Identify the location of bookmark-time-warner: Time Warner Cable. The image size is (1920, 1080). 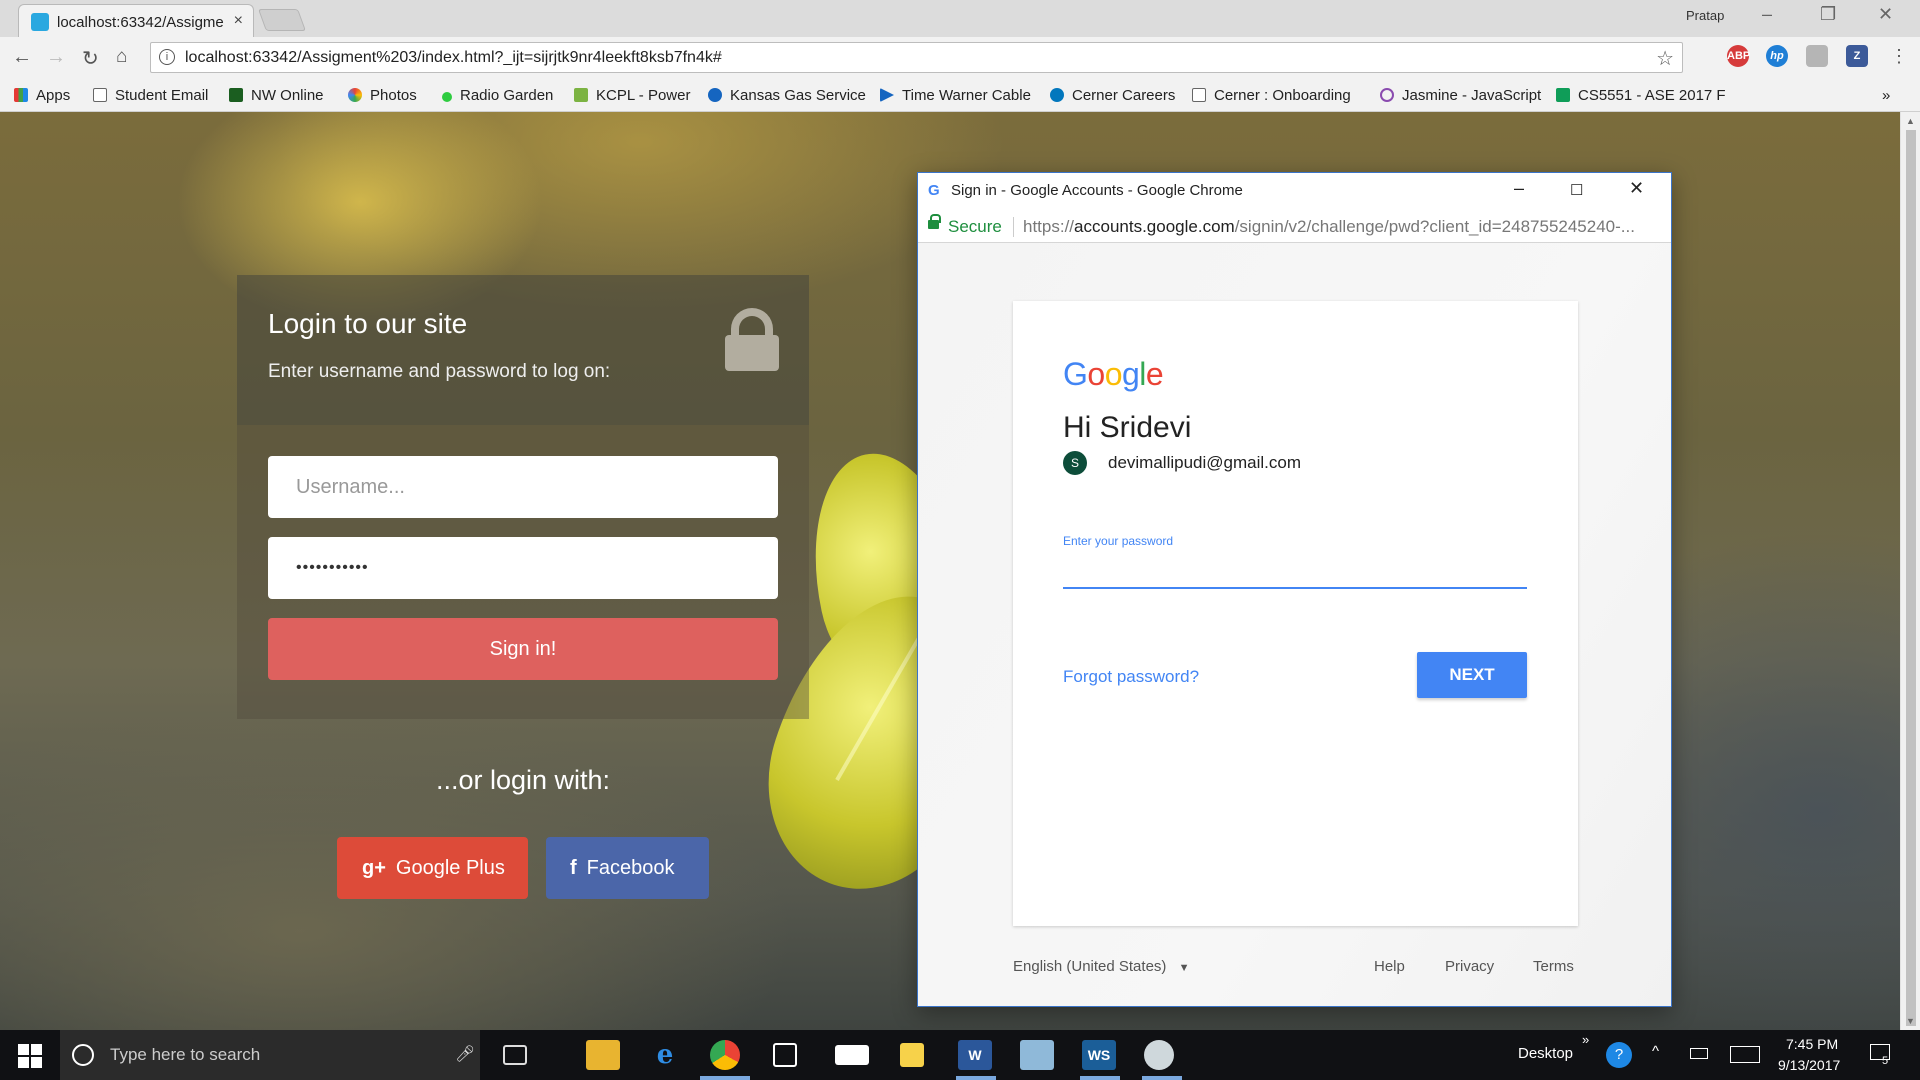
(955, 95).